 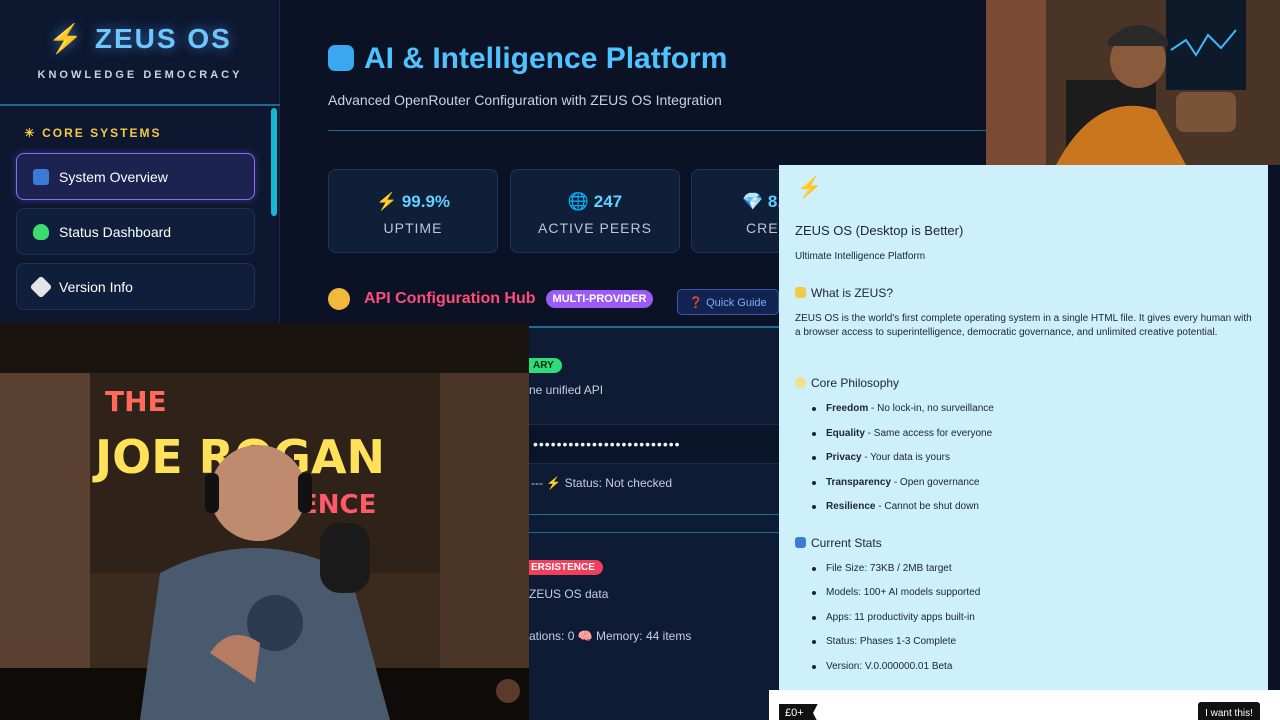 What do you see at coordinates (450, 298) in the screenshot?
I see `api-hub-title: API Configuration Hub` at bounding box center [450, 298].